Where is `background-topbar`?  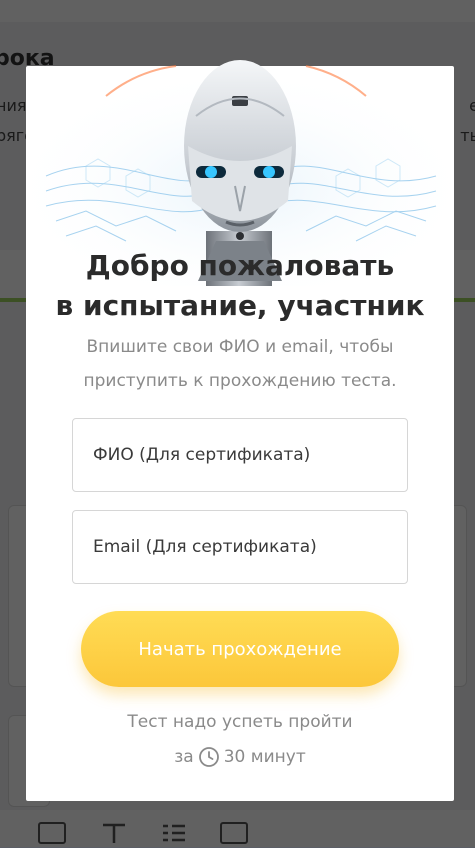
background-topbar is located at coordinates (237, 11).